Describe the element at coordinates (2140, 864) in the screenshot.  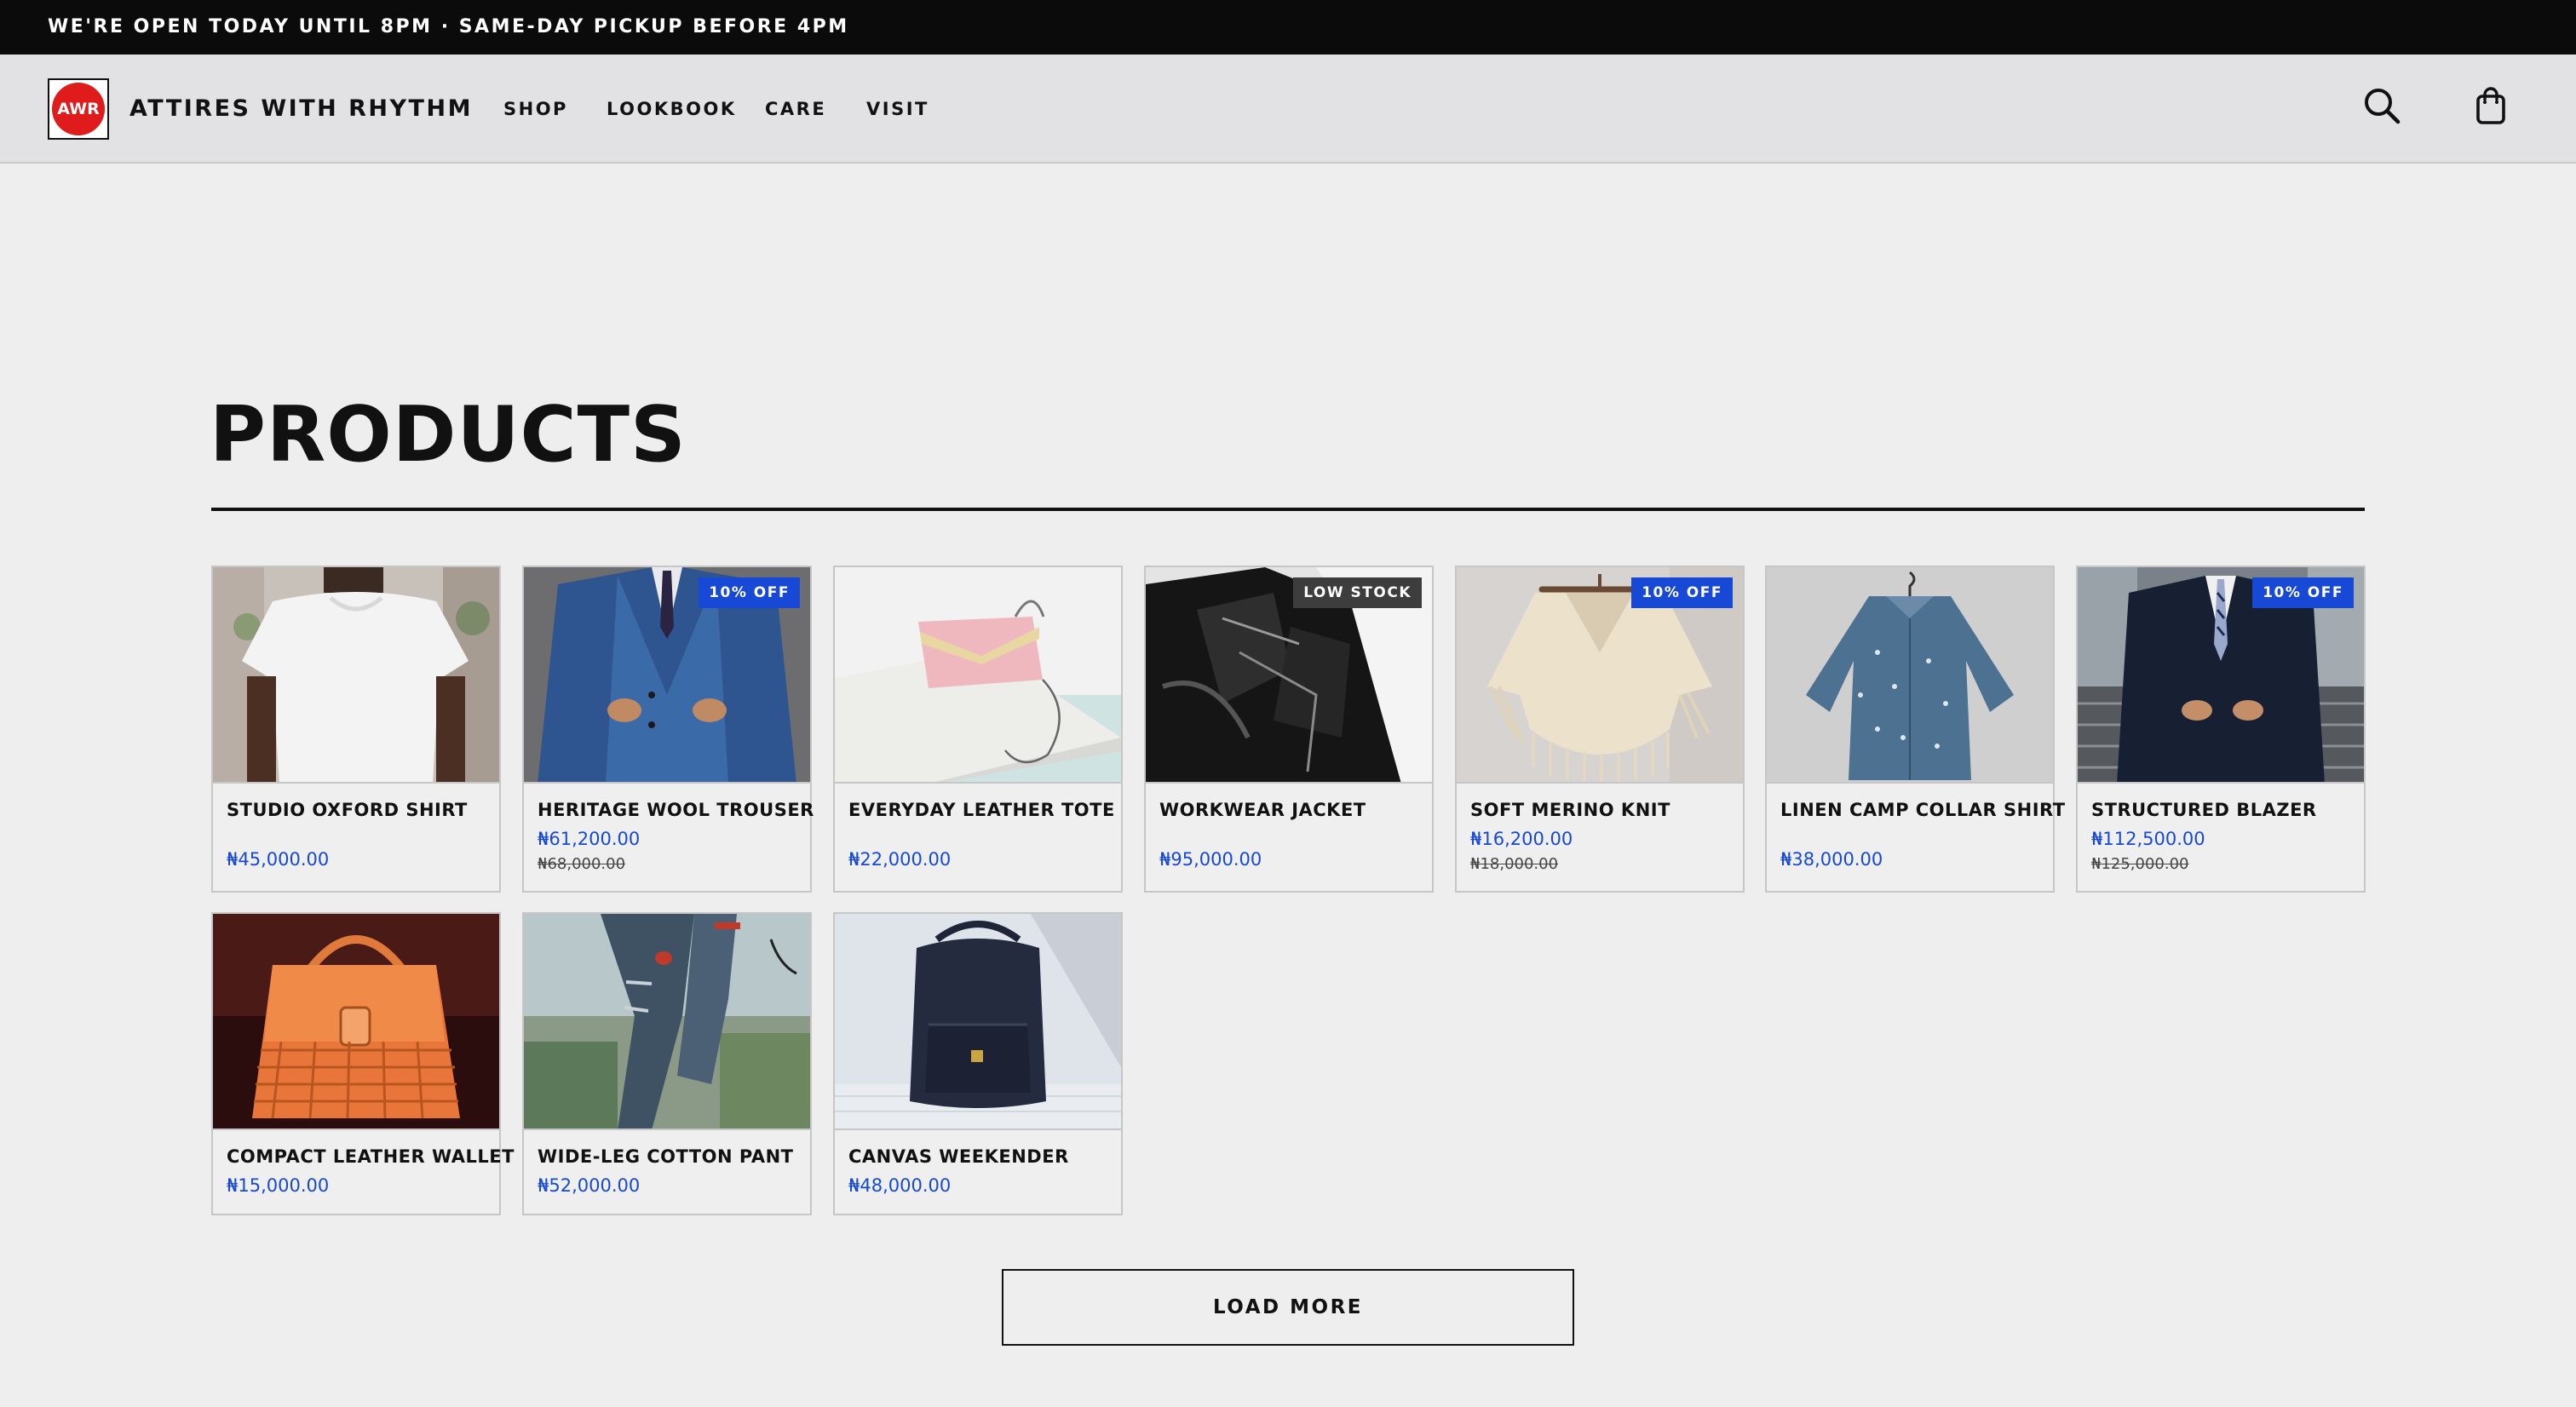
I see `original-price: ₦125,000.00` at that location.